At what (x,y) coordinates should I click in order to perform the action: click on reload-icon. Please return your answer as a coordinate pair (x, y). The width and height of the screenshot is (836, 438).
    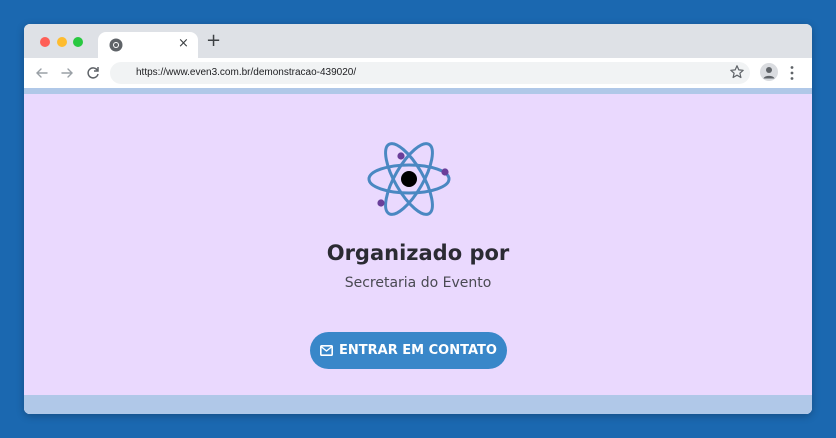
    Looking at the image, I should click on (93, 73).